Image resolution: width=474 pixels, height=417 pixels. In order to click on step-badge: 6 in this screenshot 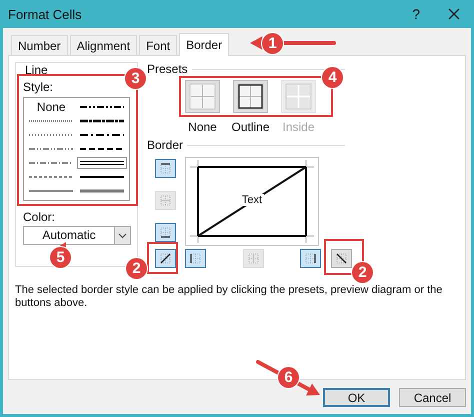, I will do `click(288, 377)`.